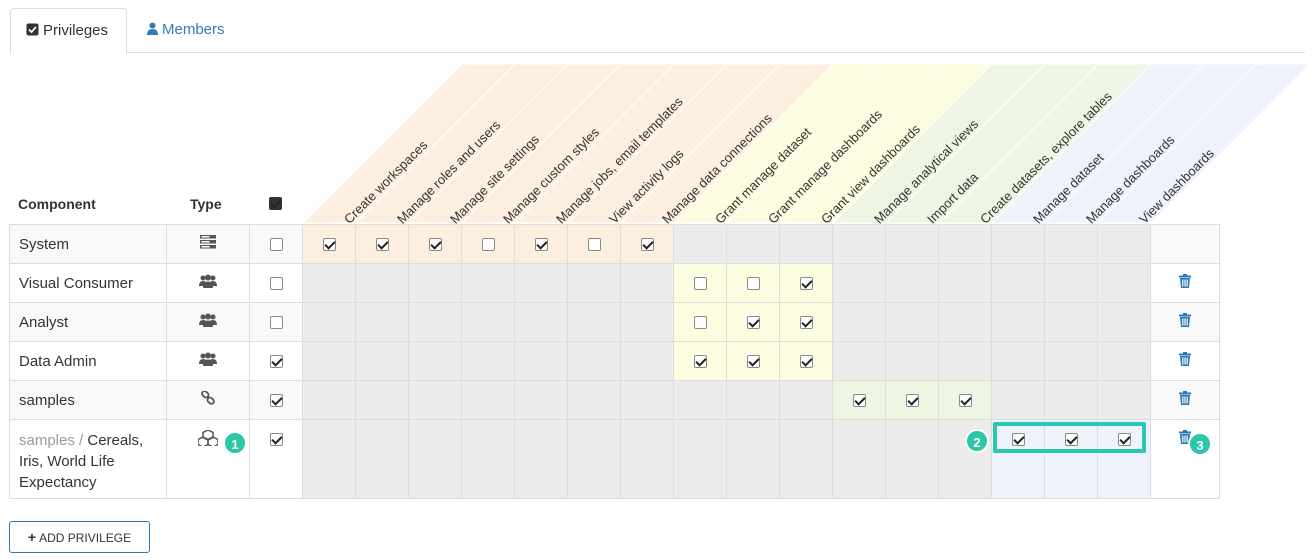  What do you see at coordinates (235, 443) in the screenshot?
I see `callout-badge-1: 1` at bounding box center [235, 443].